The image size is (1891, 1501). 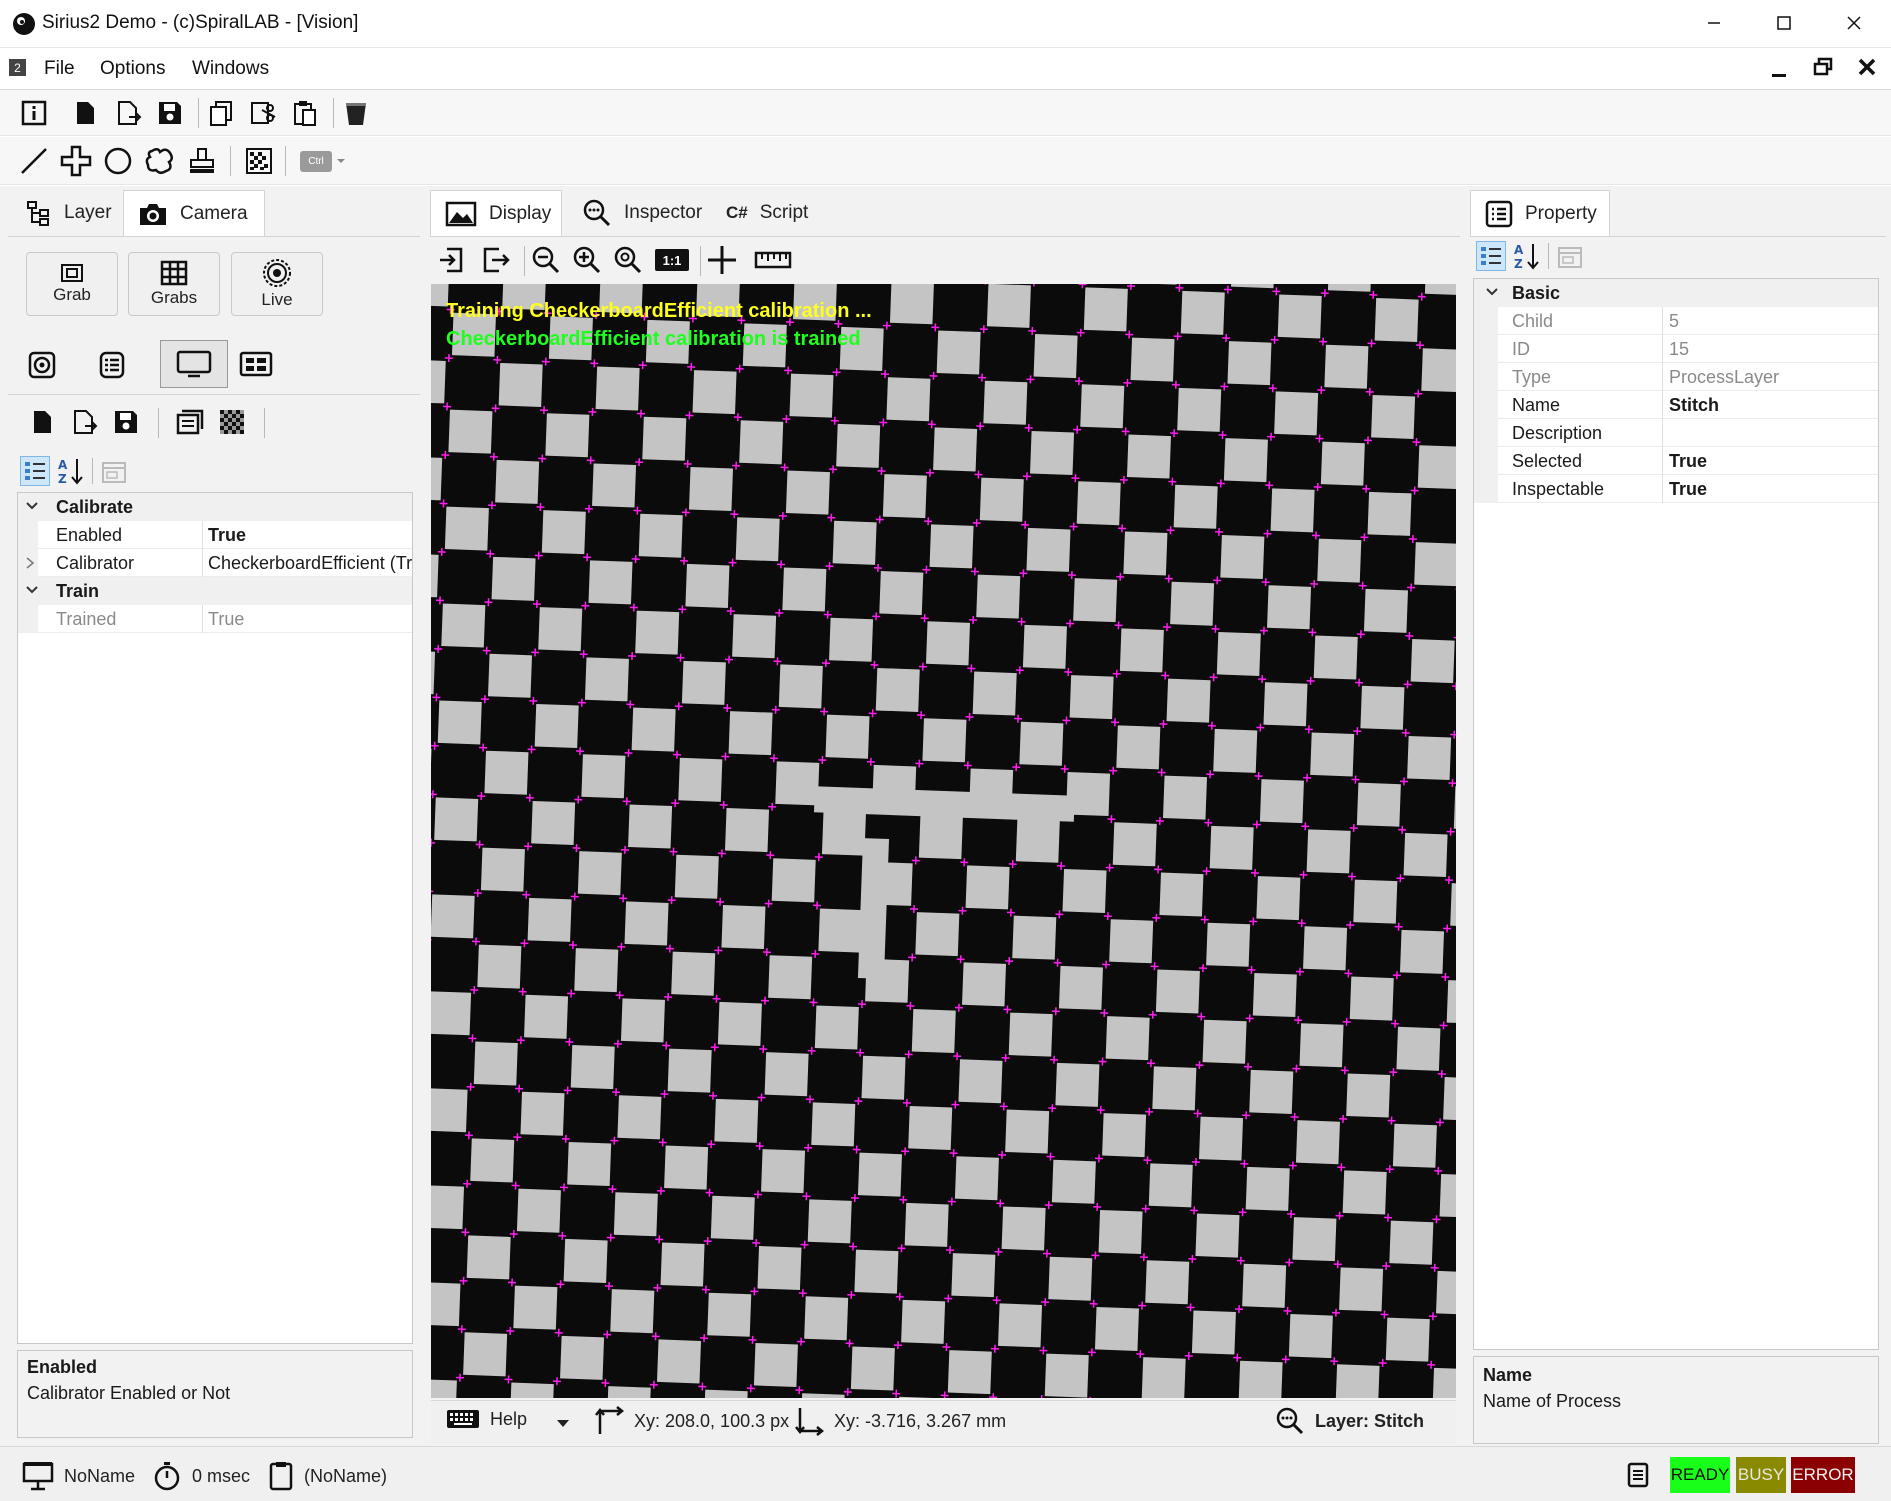 What do you see at coordinates (1547, 461) in the screenshot?
I see `property-name: Selected` at bounding box center [1547, 461].